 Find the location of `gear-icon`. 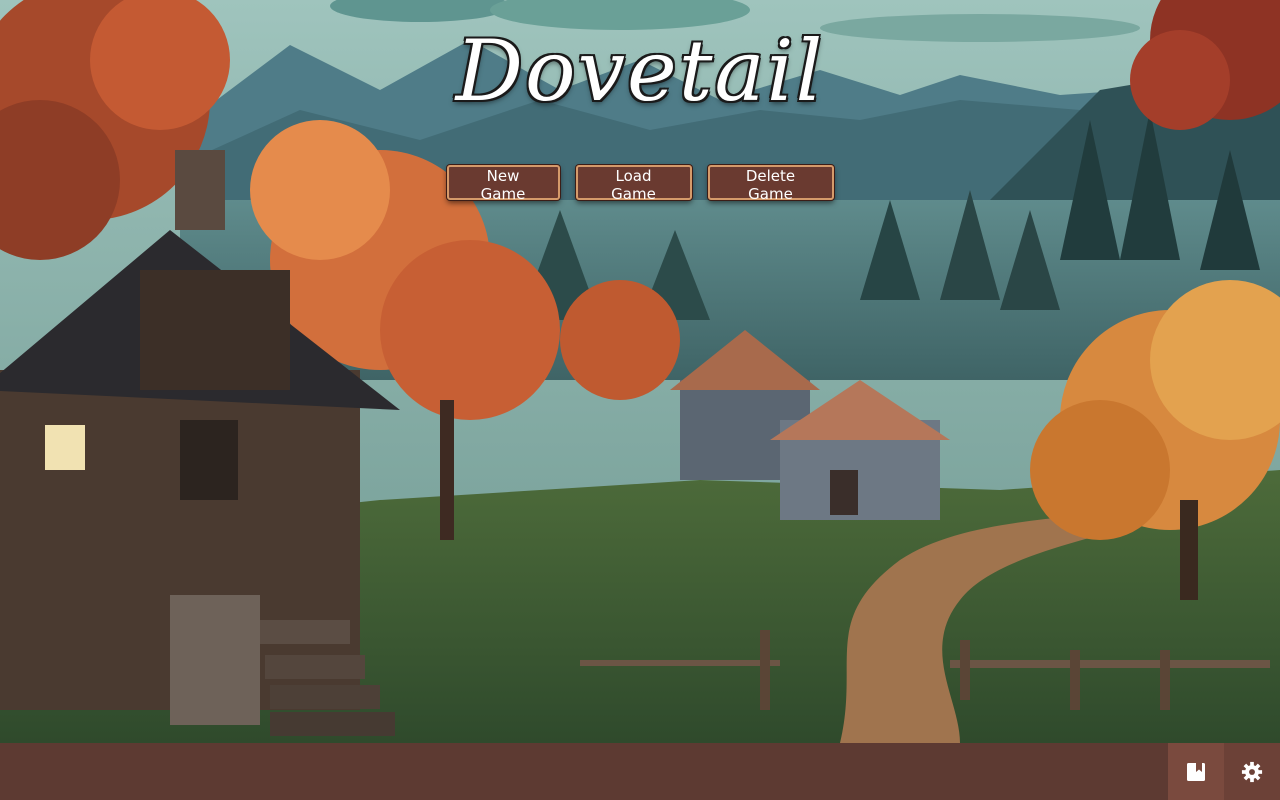

gear-icon is located at coordinates (1252, 771).